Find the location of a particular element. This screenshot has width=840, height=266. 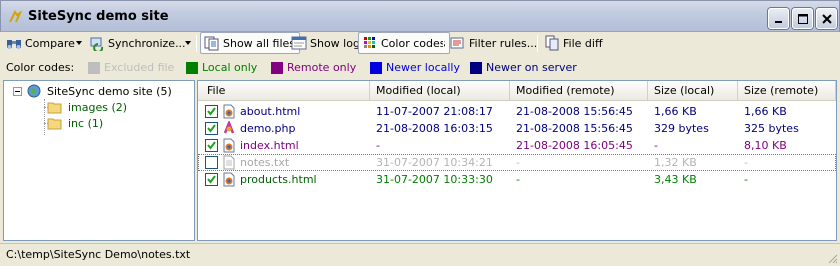

cell-local: 31-07-2007 10:33:30 is located at coordinates (434, 179).